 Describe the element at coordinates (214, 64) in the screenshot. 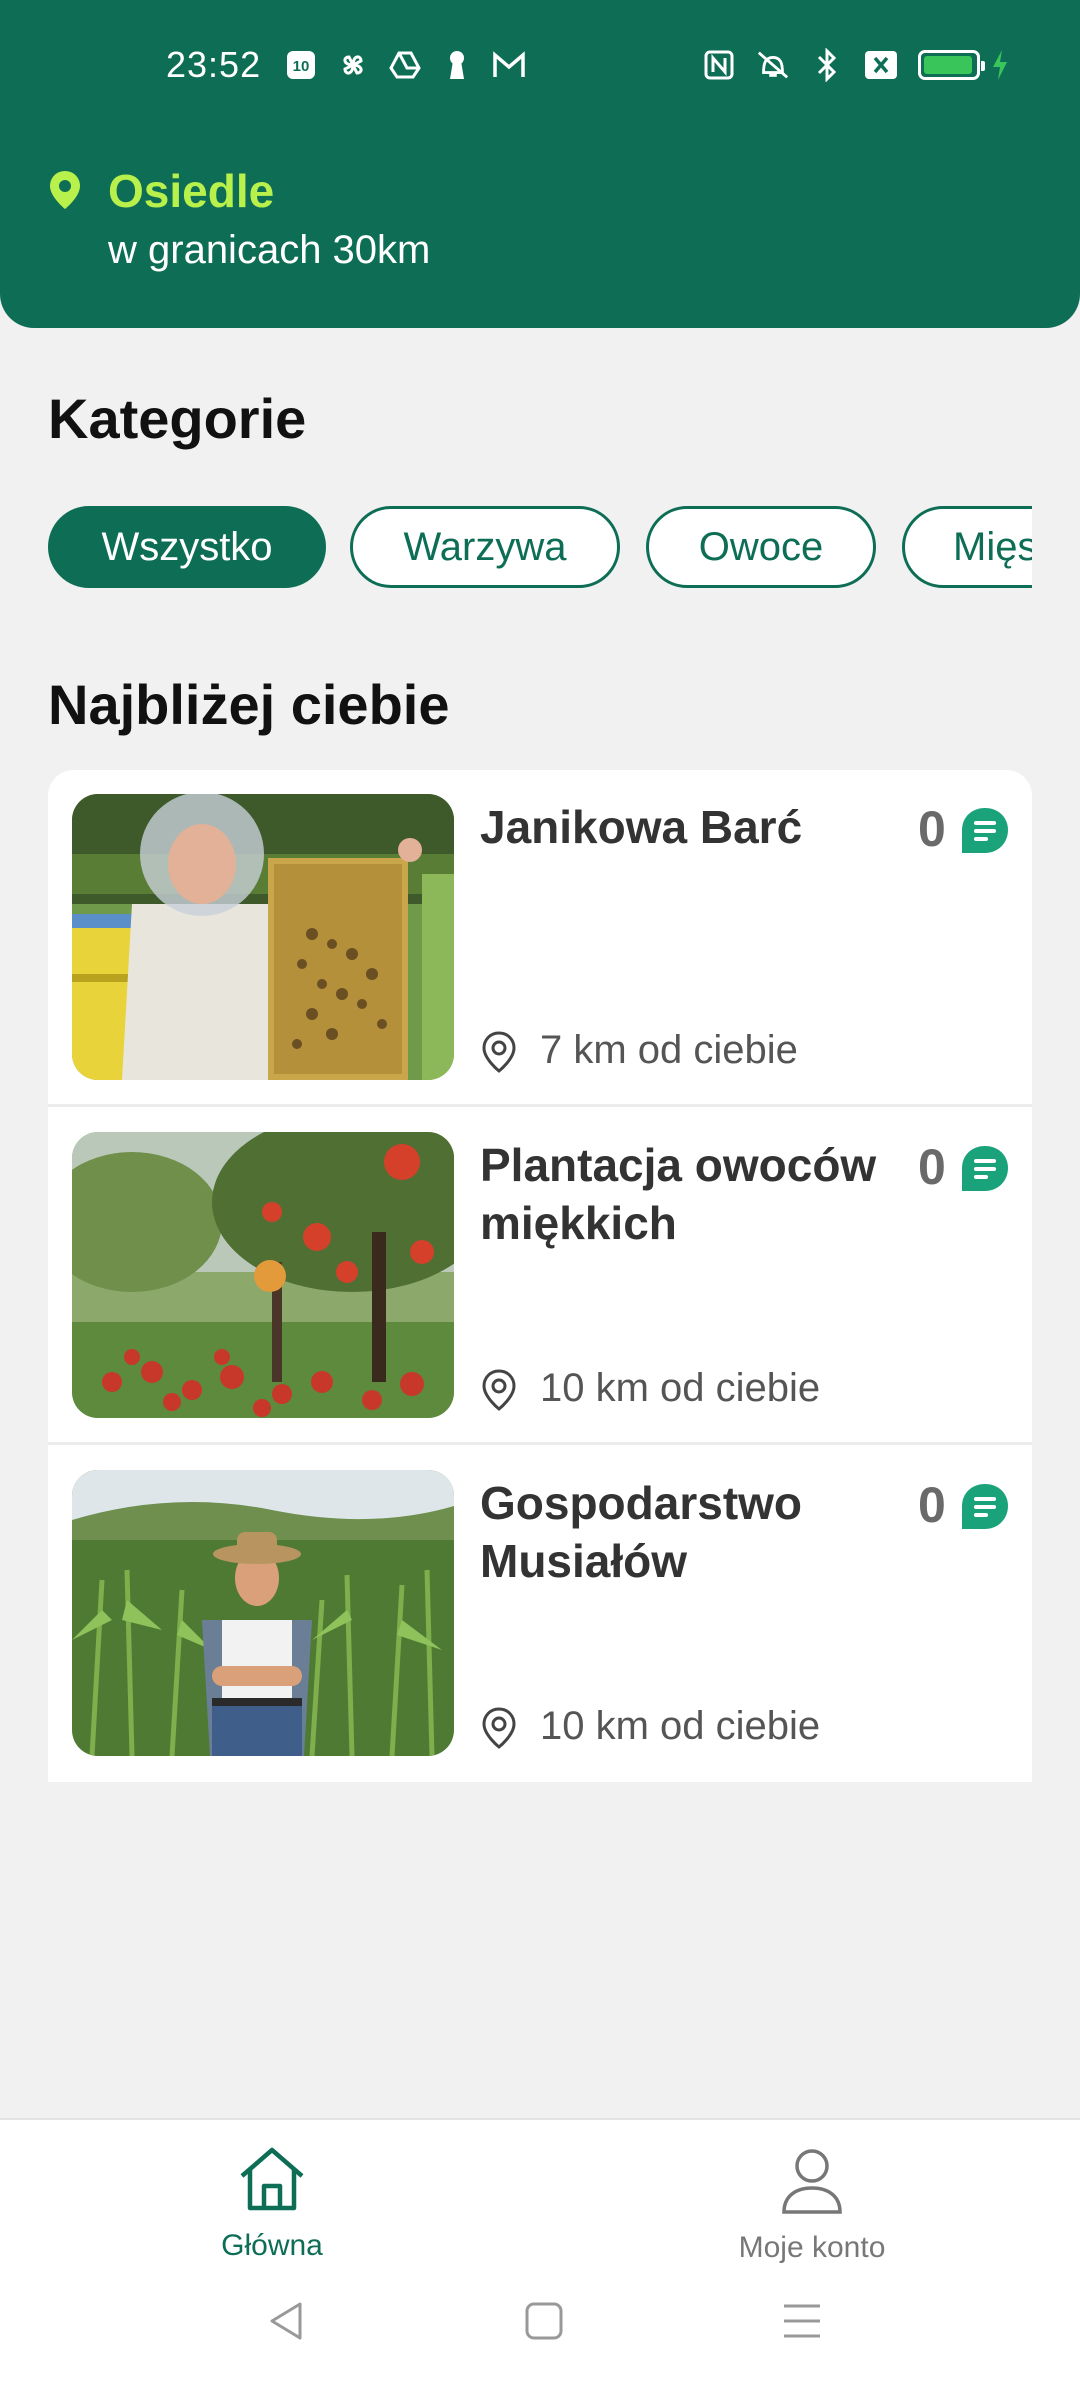

I see `status-time: 23:52` at that location.